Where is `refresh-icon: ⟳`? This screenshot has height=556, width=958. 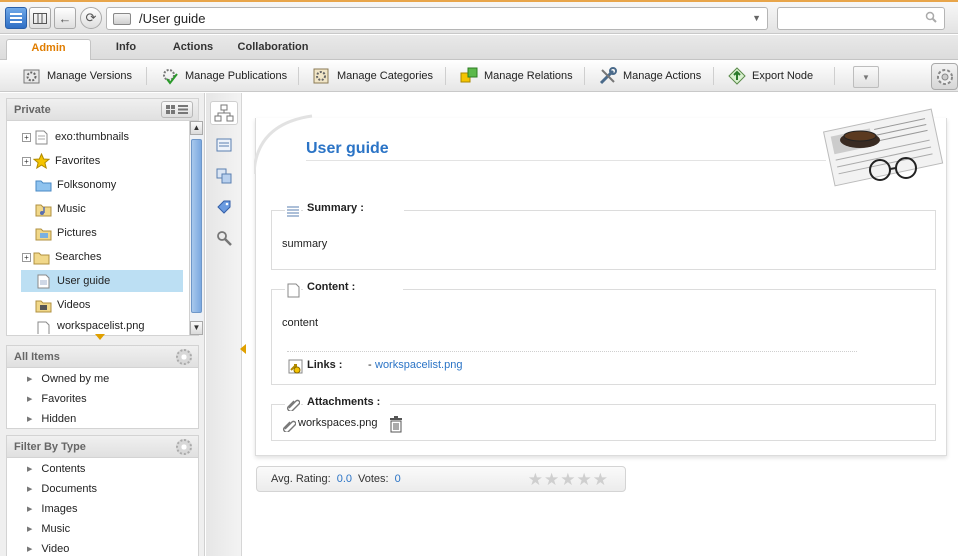 refresh-icon: ⟳ is located at coordinates (91, 17).